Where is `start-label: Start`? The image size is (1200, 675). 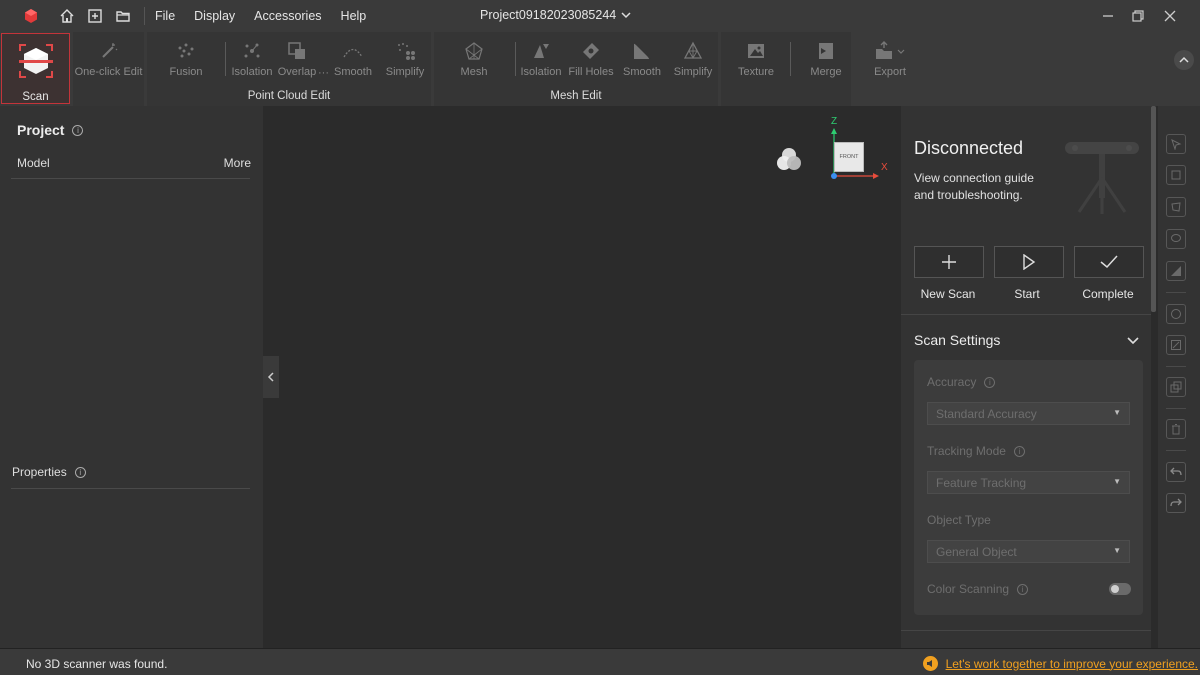 start-label: Start is located at coordinates (1027, 294).